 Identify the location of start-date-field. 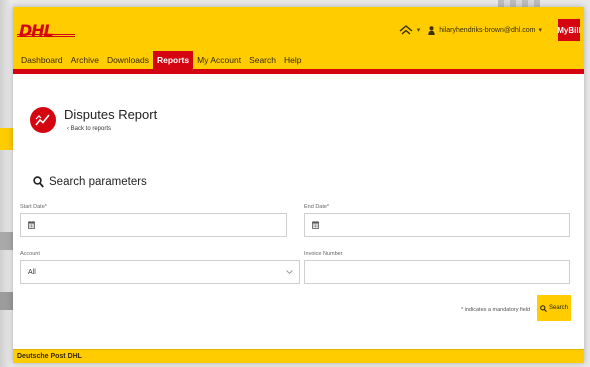
(153, 225).